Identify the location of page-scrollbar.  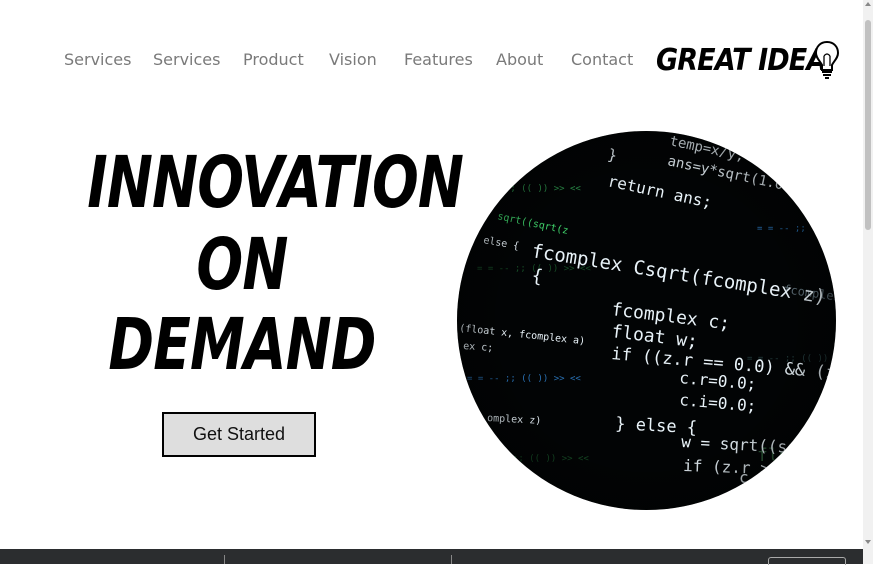
(868, 282).